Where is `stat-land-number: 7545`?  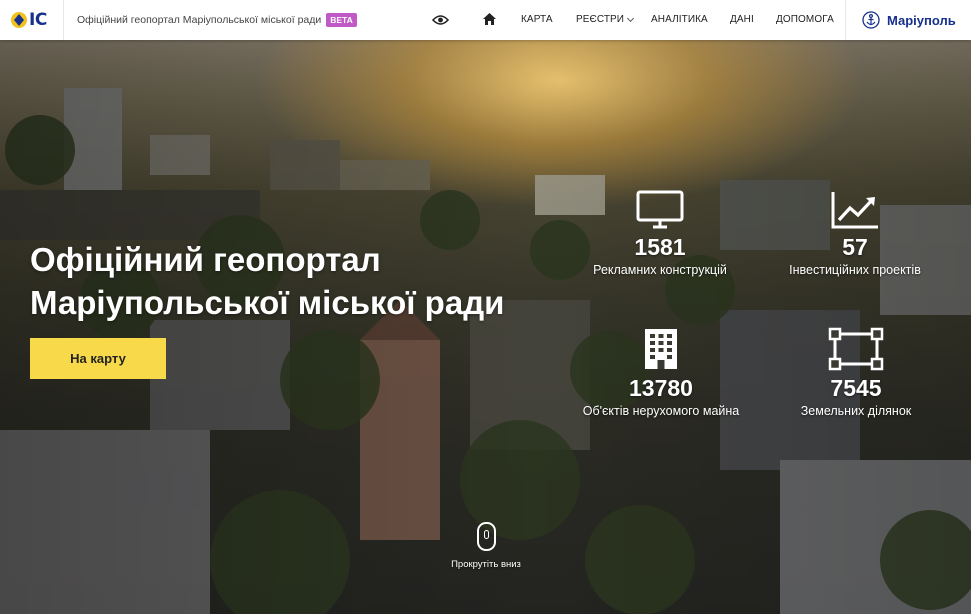
stat-land-number: 7545 is located at coordinates (856, 388).